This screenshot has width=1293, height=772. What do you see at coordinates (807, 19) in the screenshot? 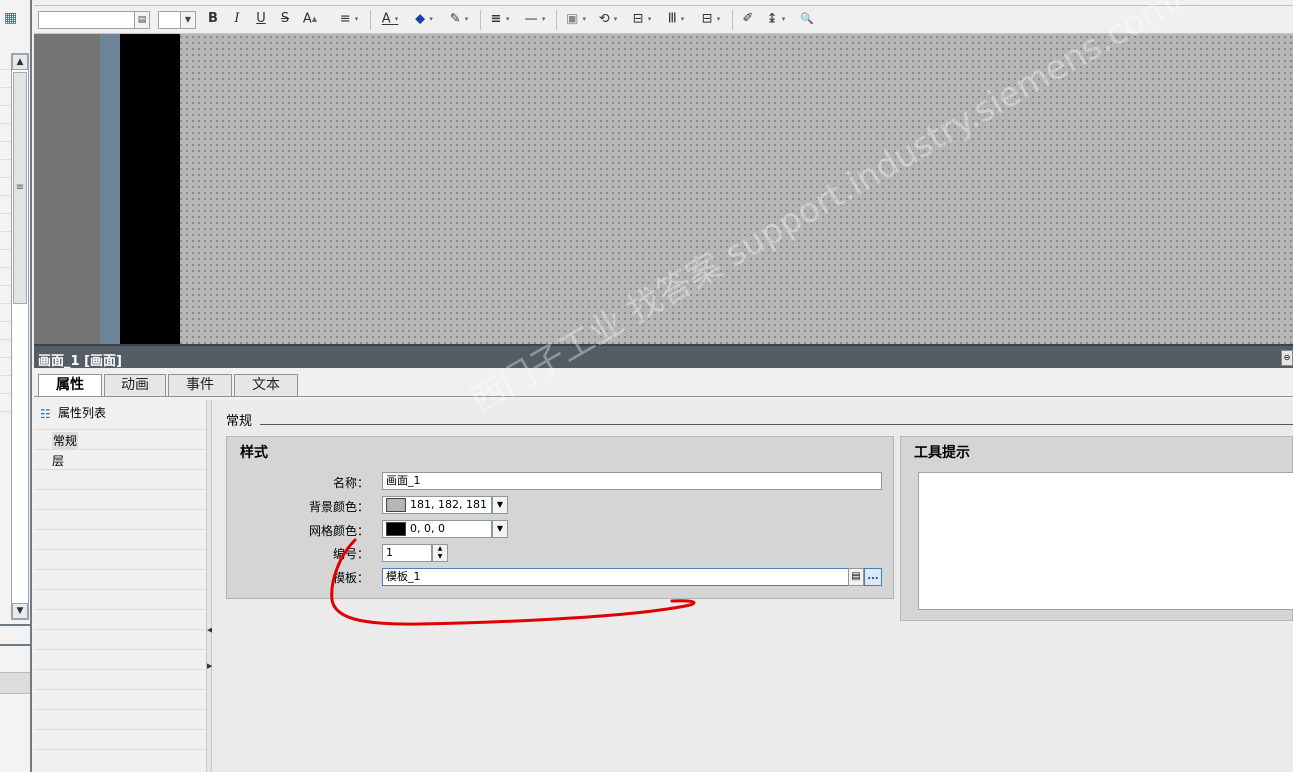
I see `zoom-icon: 🔍` at bounding box center [807, 19].